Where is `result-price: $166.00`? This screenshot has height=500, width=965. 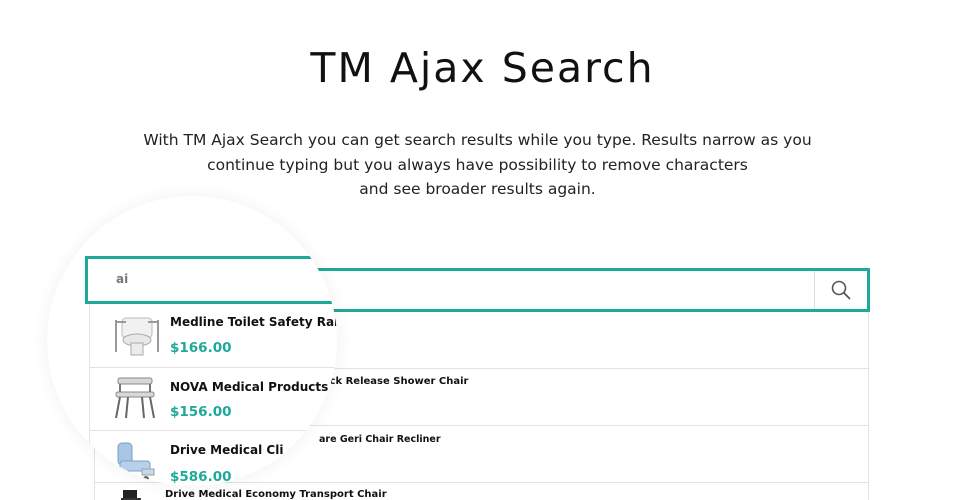
result-price: $166.00 is located at coordinates (201, 348).